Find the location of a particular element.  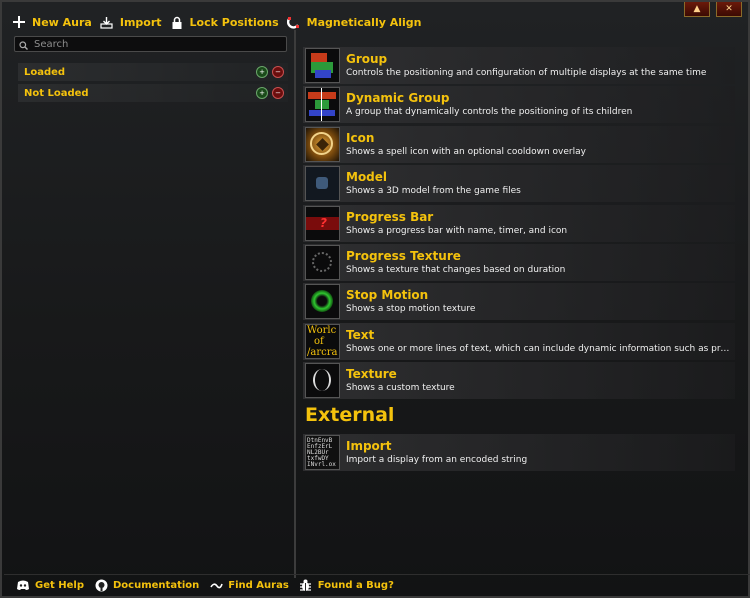

option-title: Dynamic Group is located at coordinates (398, 98).